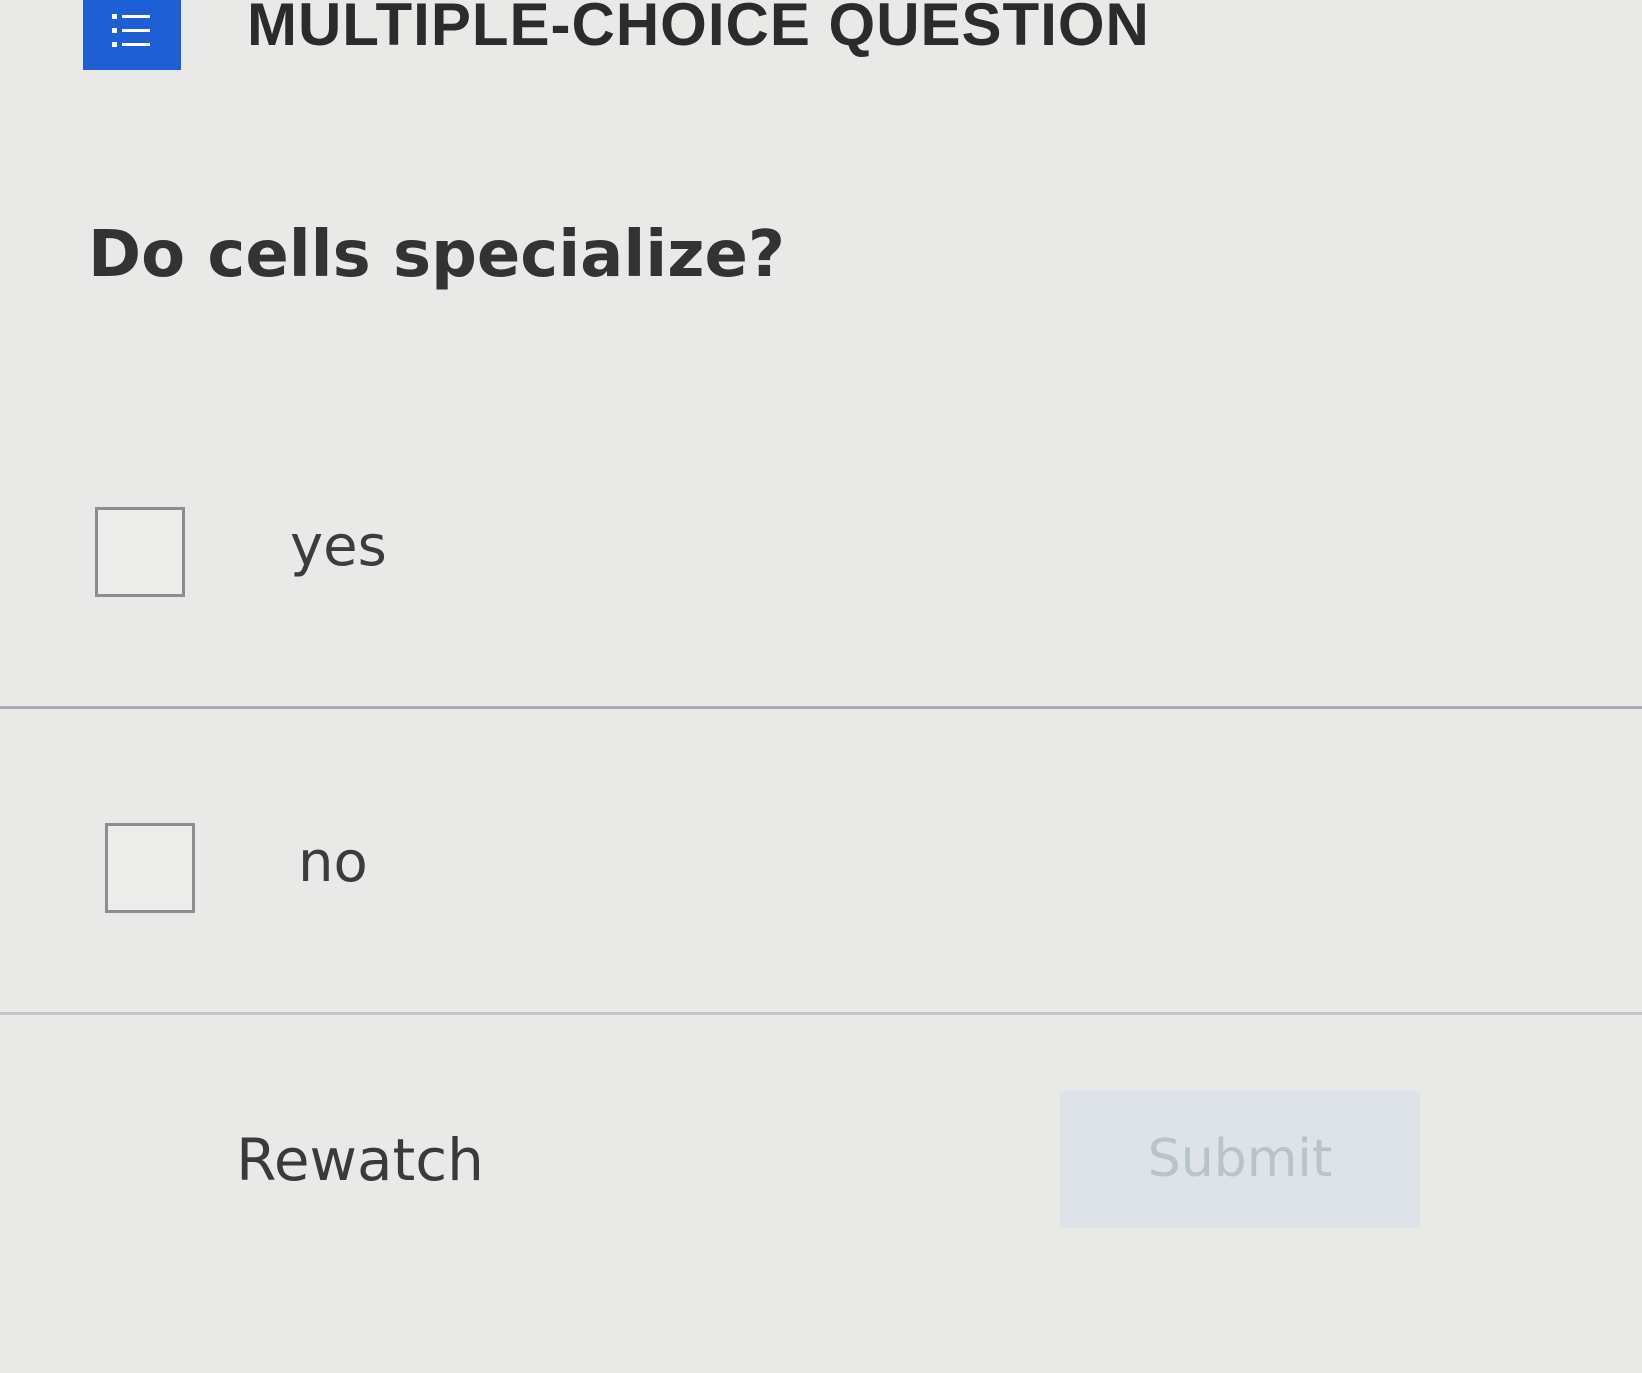  Describe the element at coordinates (698, 29) in the screenshot. I see `header-title: MULTIPLE-CHOICE QUESTION` at that location.